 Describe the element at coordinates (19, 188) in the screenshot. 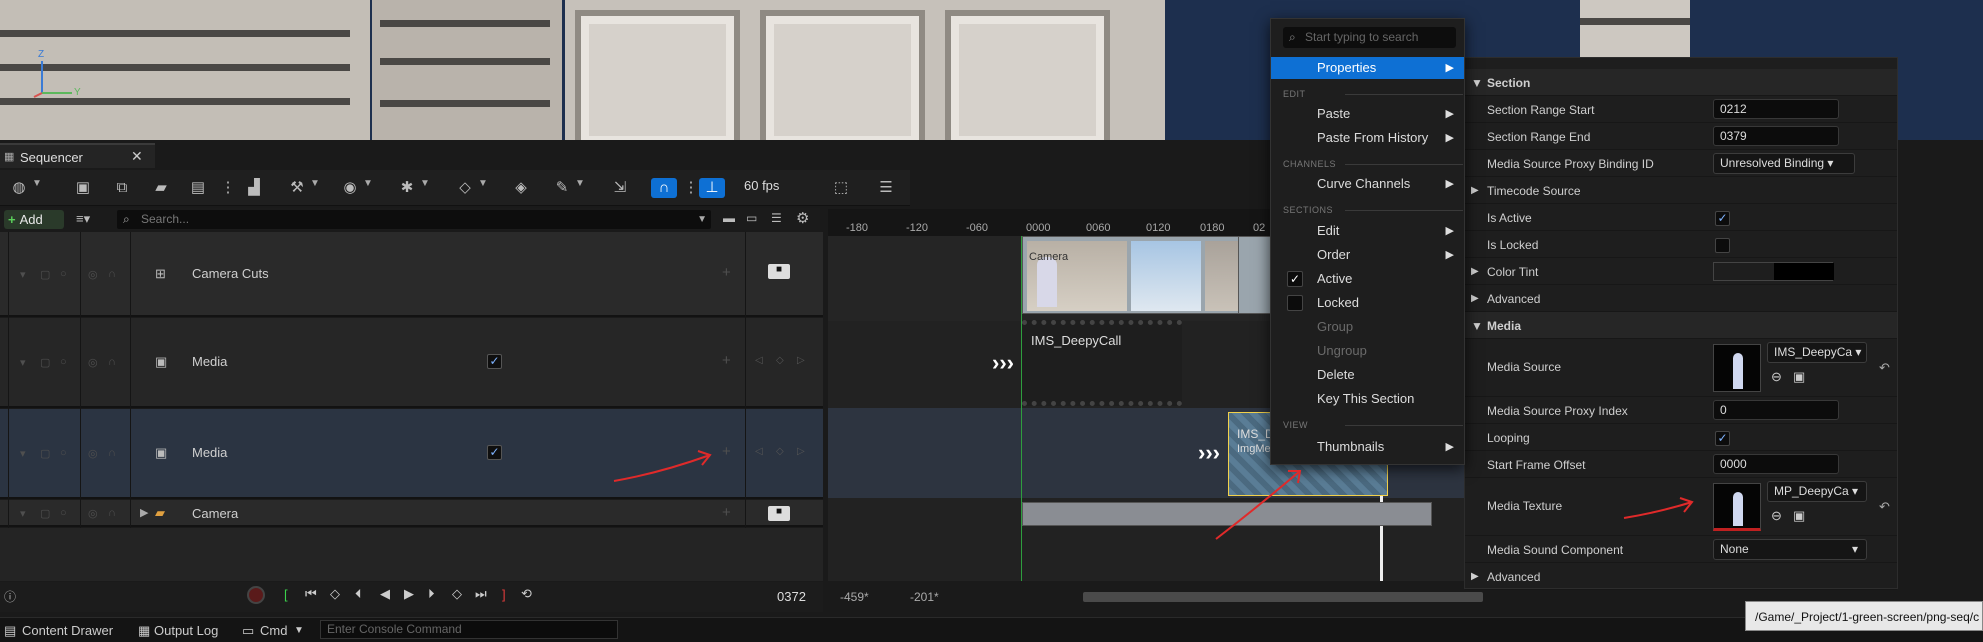

I see `world-icon: ◍` at that location.